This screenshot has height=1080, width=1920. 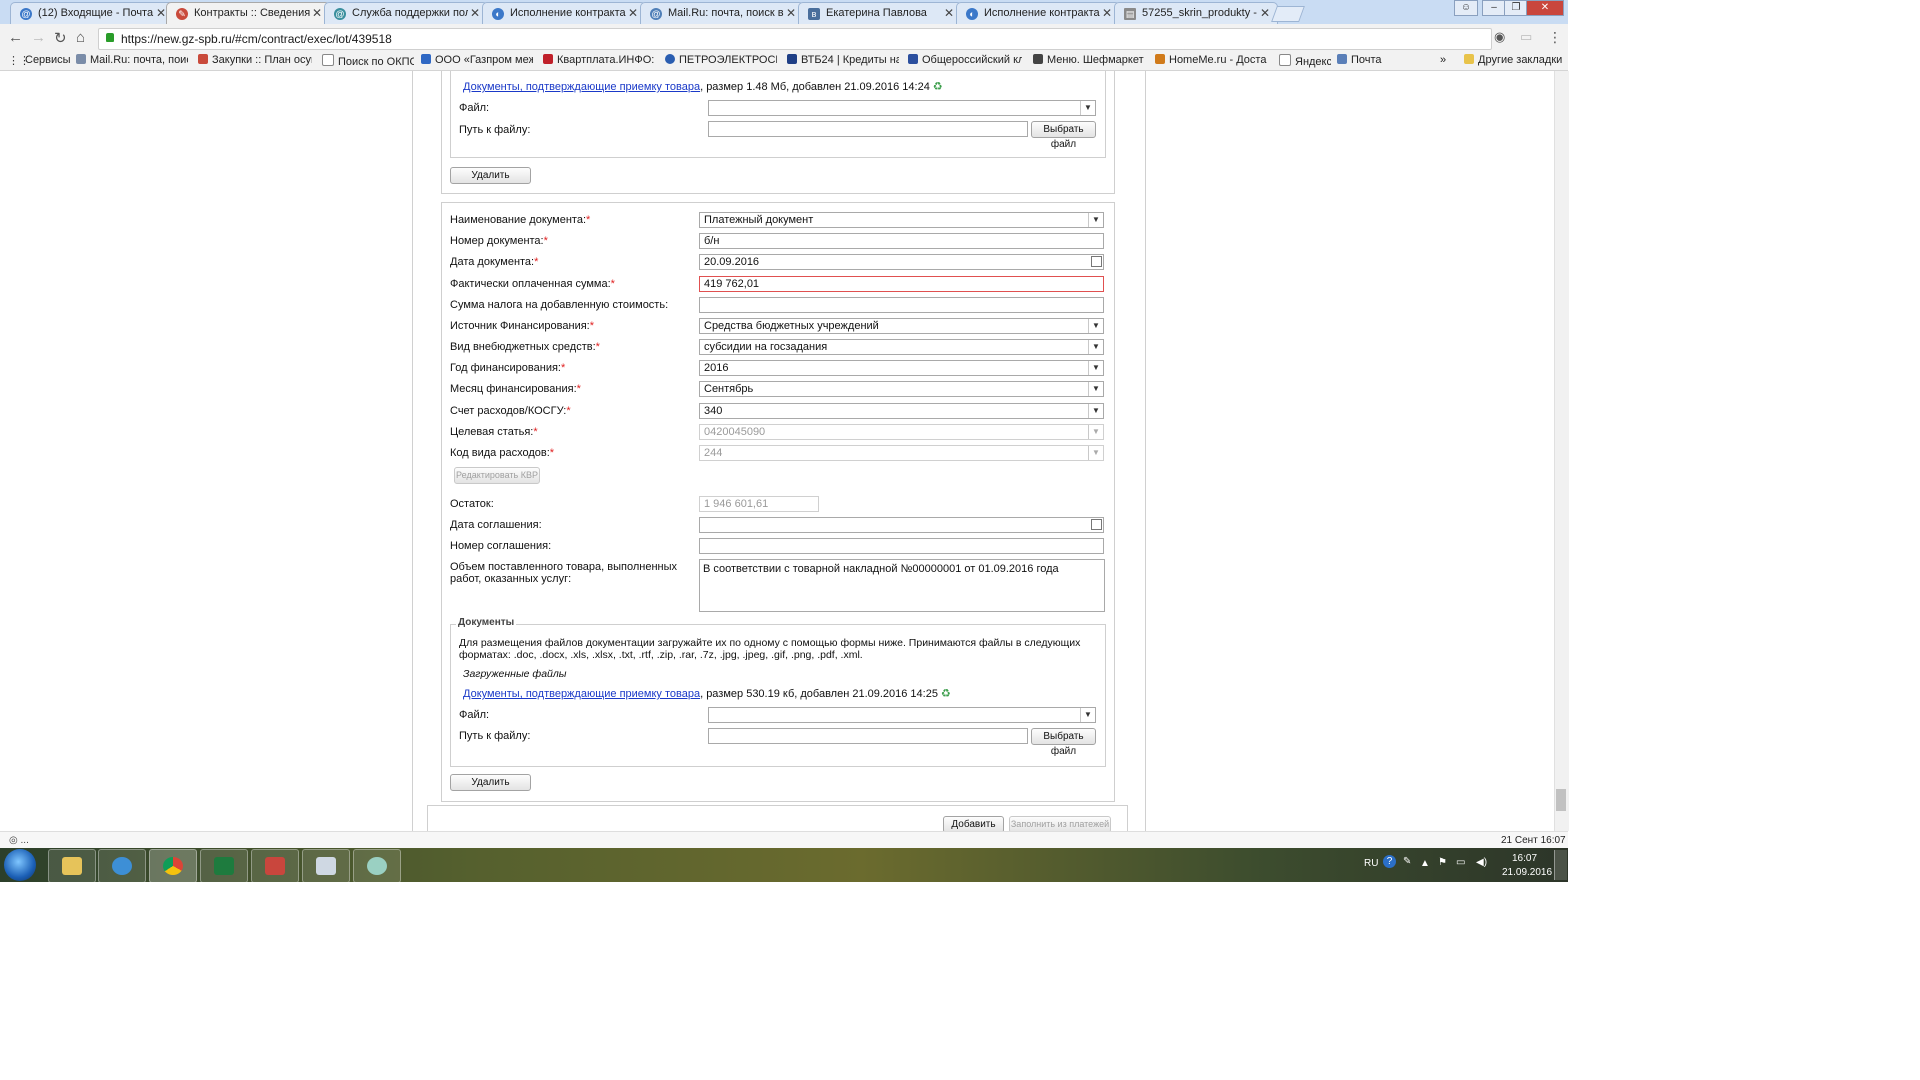 What do you see at coordinates (1499, 37) in the screenshot?
I see `extension-icon: ◉` at bounding box center [1499, 37].